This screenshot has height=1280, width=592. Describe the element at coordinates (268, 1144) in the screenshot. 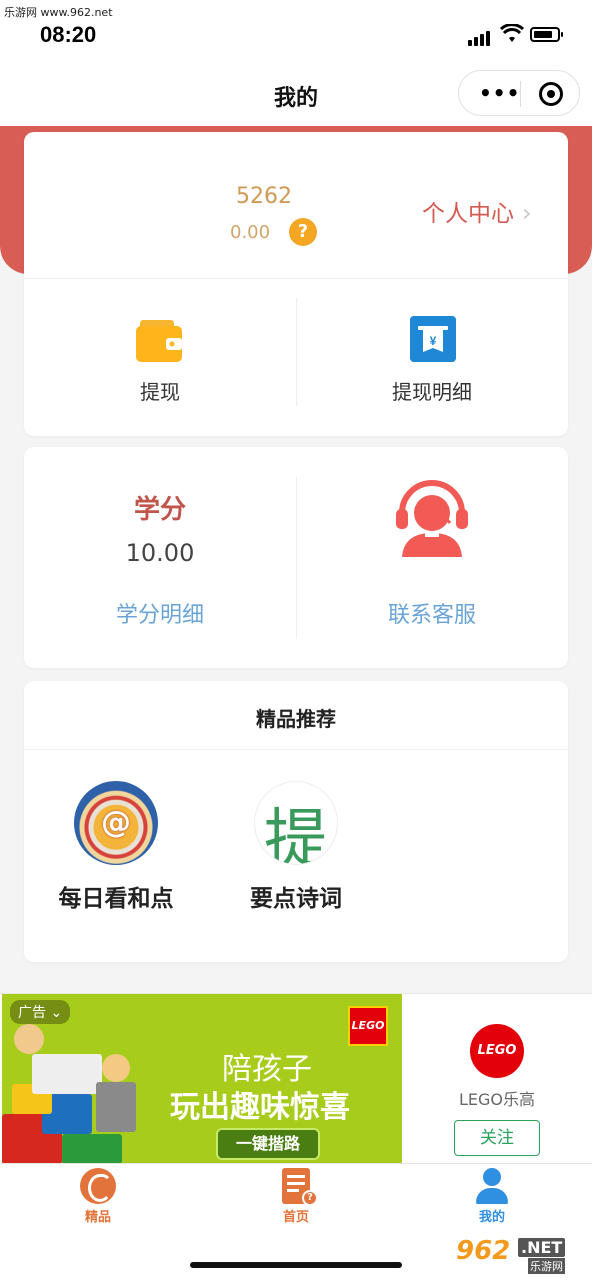

I see `ad-cta-button: 一键揩路` at that location.